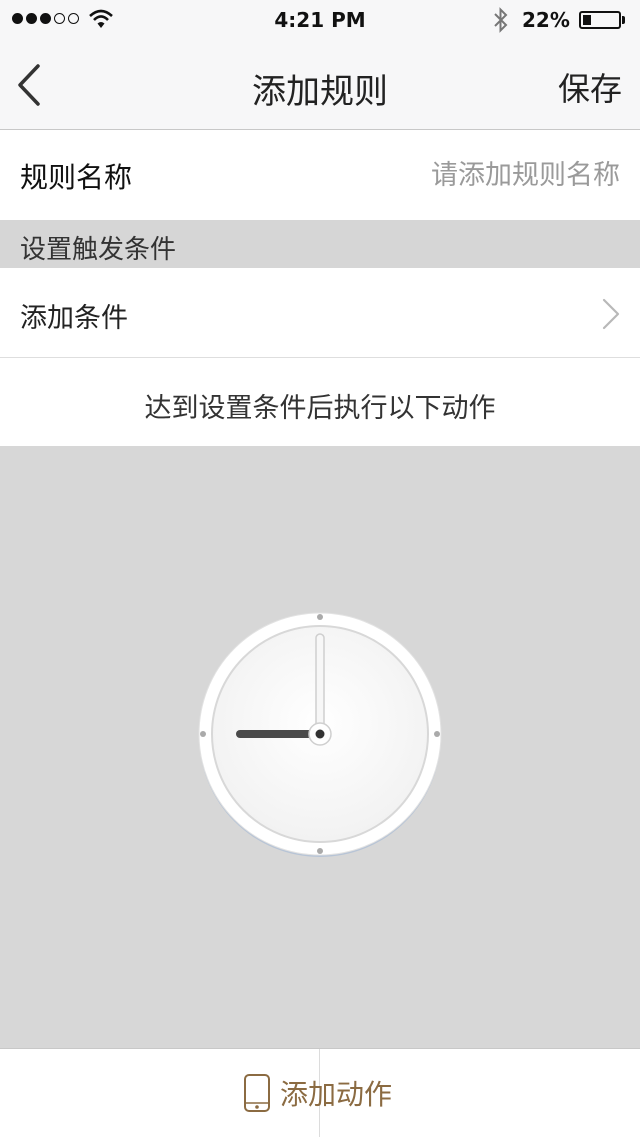  What do you see at coordinates (320, 408) in the screenshot?
I see `action-caption-text: 达到设置条件后执行以下动作` at bounding box center [320, 408].